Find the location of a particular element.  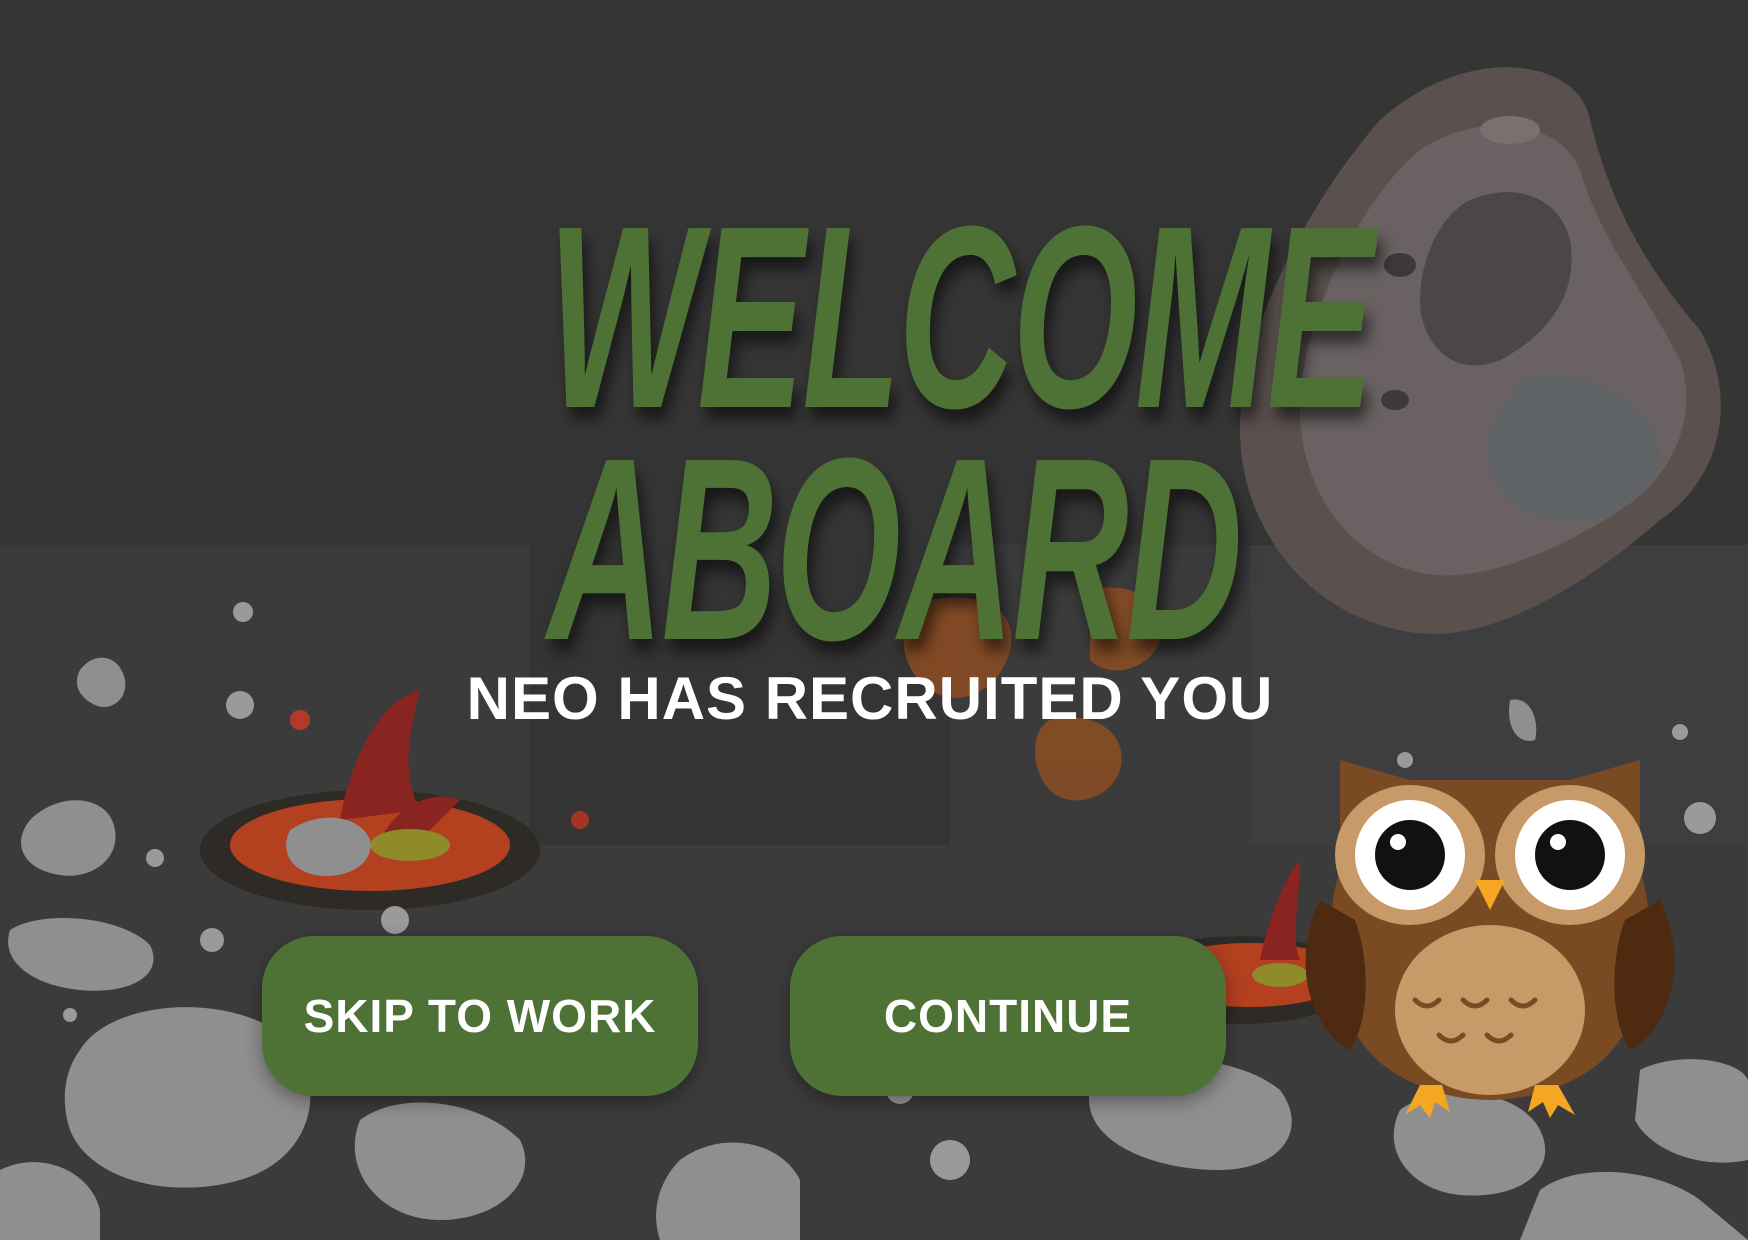

skip-to-work-button: SKIP TO WORK is located at coordinates (480, 1016).